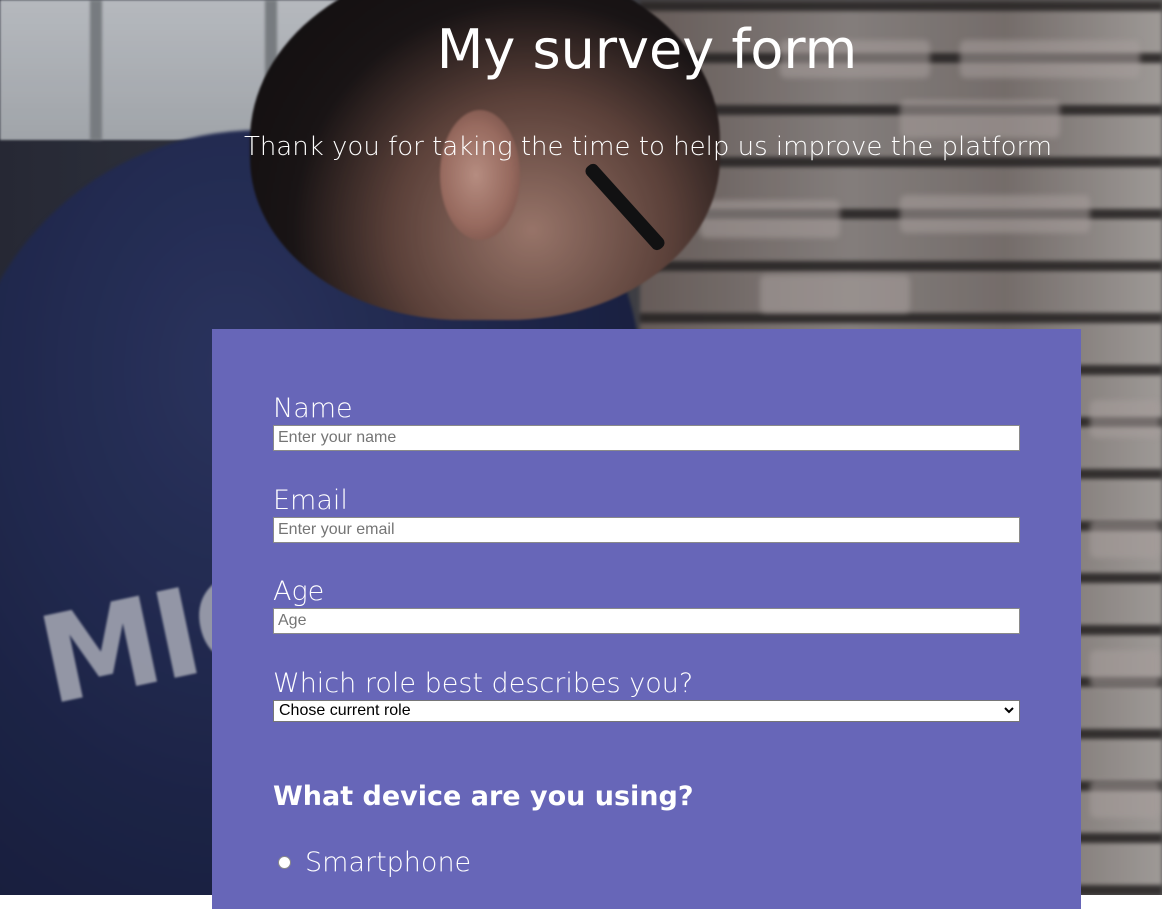  I want to click on name-input, so click(646, 438).